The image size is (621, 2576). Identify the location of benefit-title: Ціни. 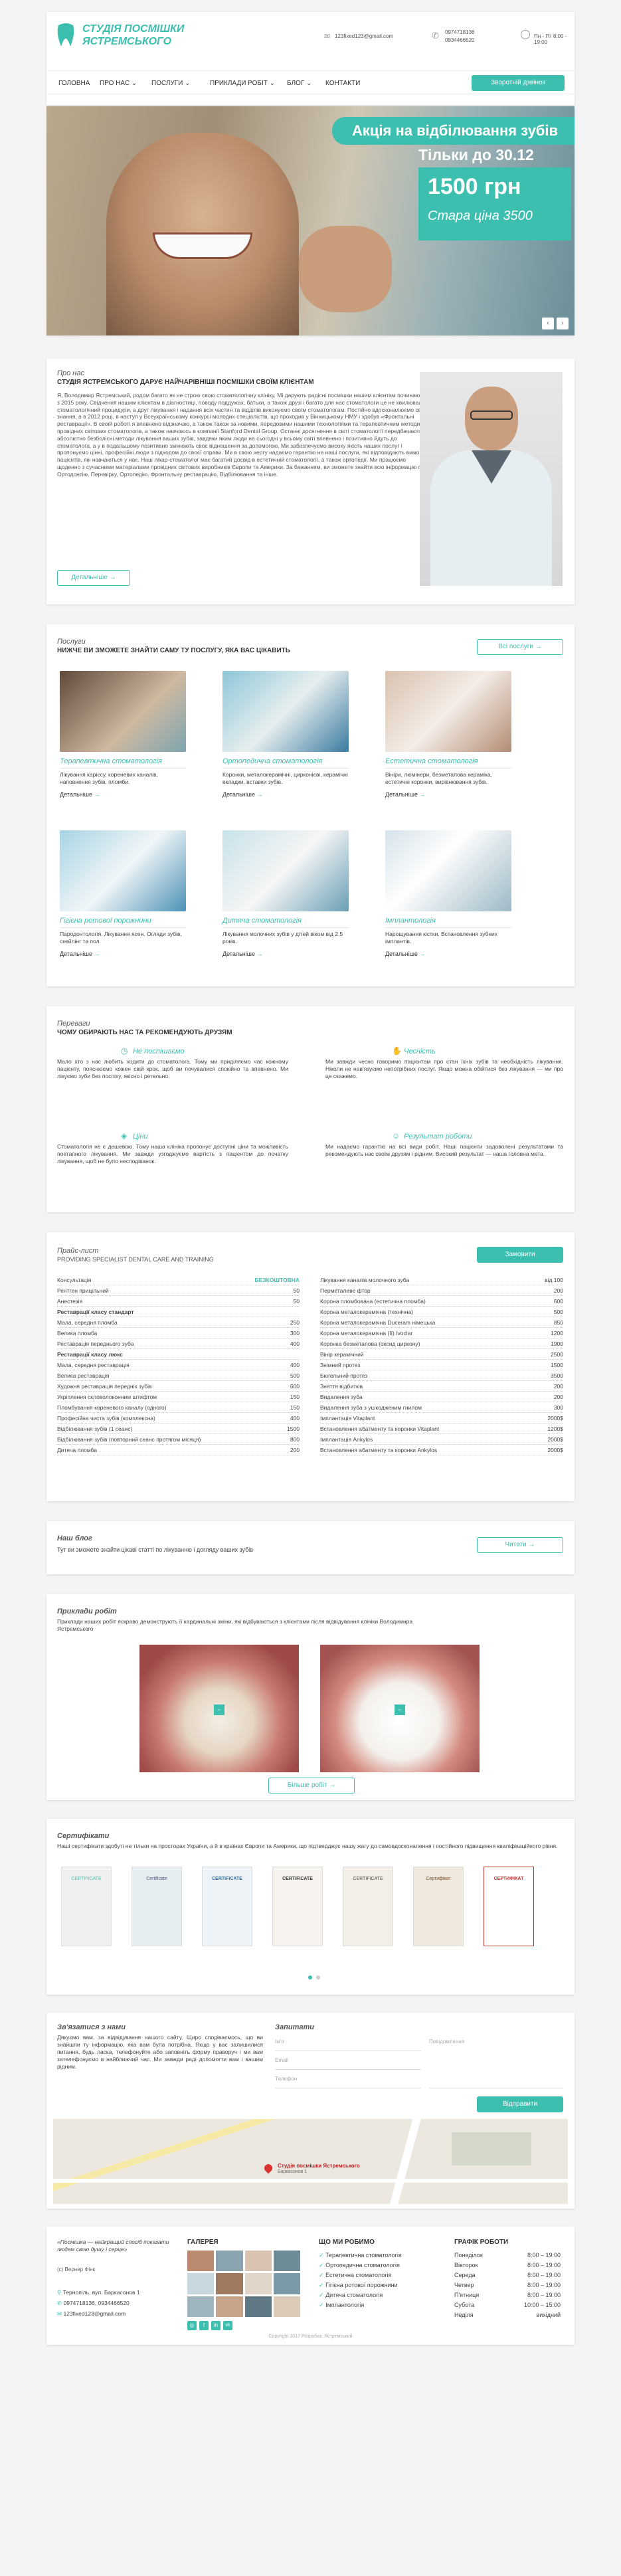
(140, 1137).